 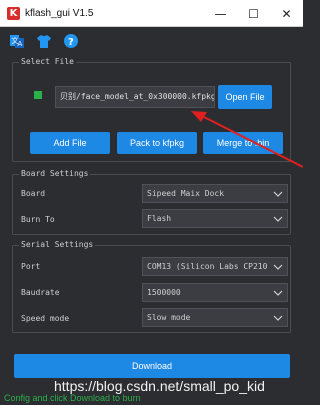 I want to click on port-select: COM13 (Silicon Labs CP210, so click(x=215, y=266).